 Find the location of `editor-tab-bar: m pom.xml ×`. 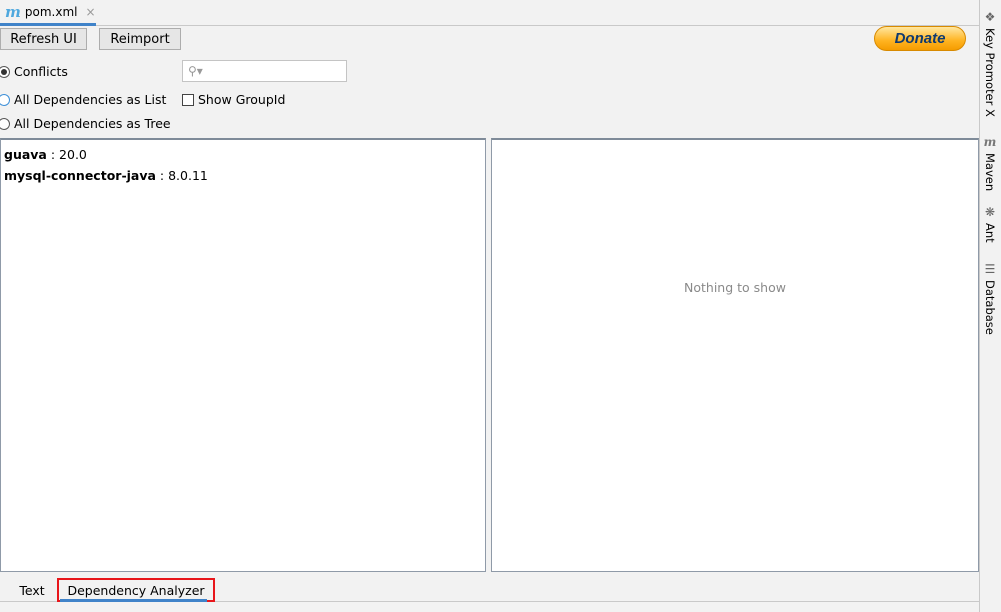

editor-tab-bar: m pom.xml × is located at coordinates (489, 13).